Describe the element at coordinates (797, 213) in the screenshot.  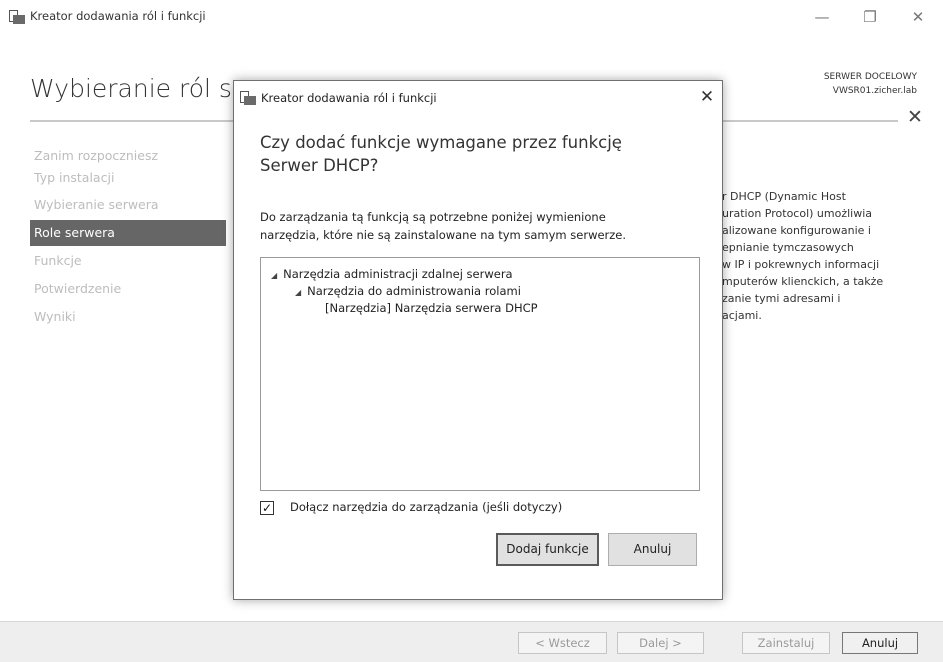
I see `description-line: uration Protocol) umożliwia` at that location.